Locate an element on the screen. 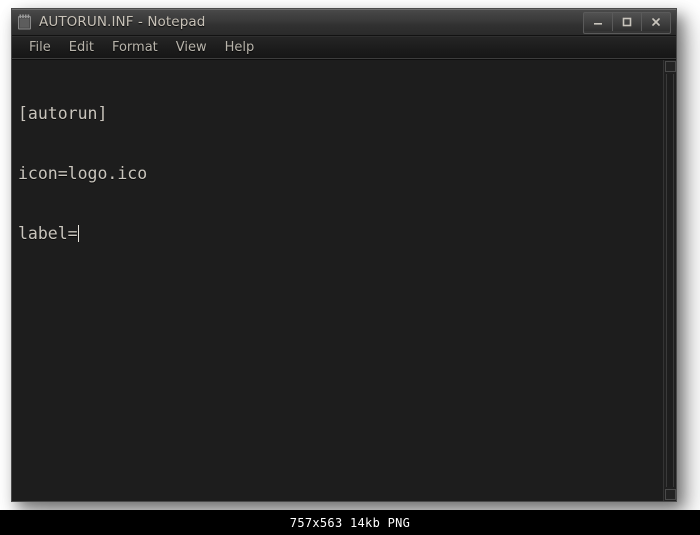 This screenshot has height=535, width=700. image-info-bar: 757x563 14kb PNG is located at coordinates (350, 522).